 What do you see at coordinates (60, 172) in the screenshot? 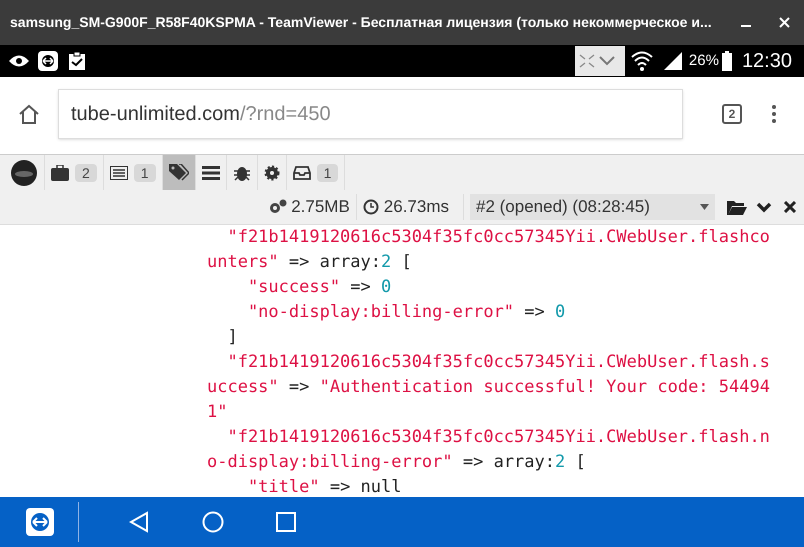
I see `briefcase-icon` at bounding box center [60, 172].